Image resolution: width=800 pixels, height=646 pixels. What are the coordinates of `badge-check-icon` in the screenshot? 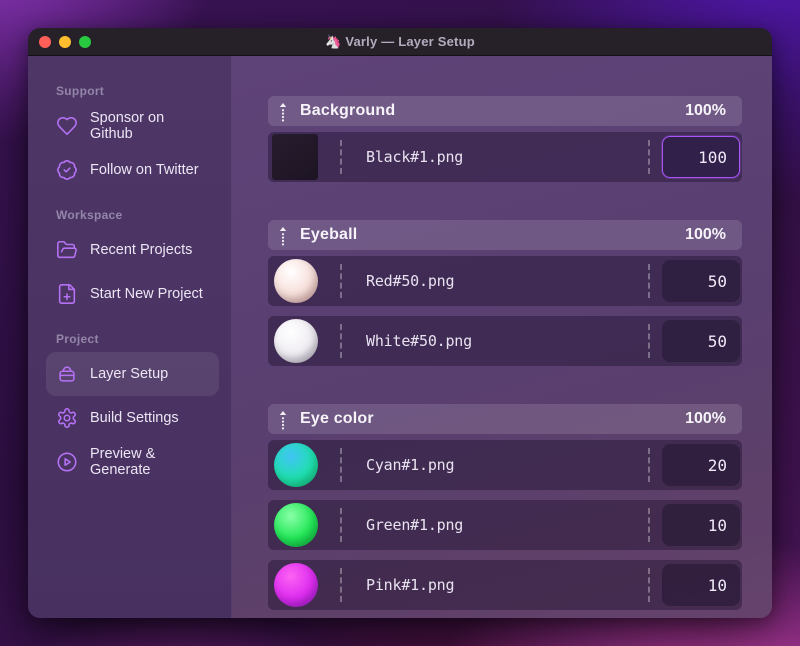 It's located at (67, 170).